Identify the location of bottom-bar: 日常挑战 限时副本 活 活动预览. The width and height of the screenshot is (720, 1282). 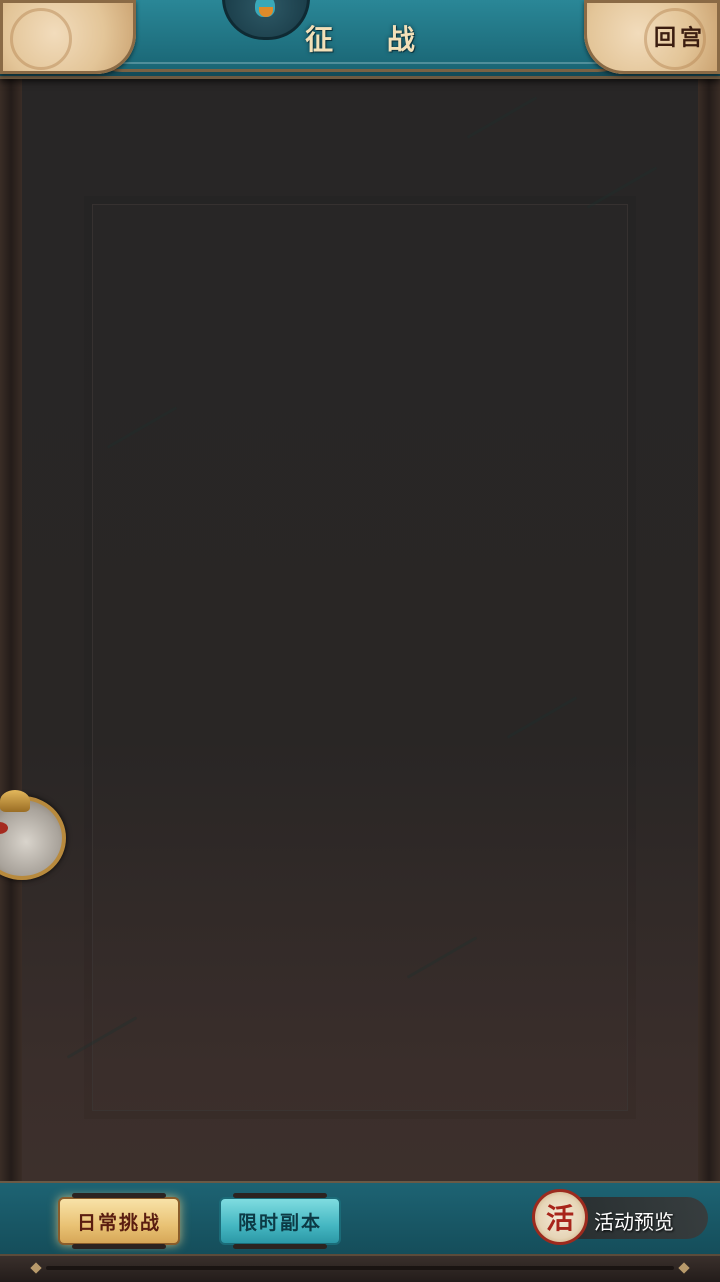
(360, 1231).